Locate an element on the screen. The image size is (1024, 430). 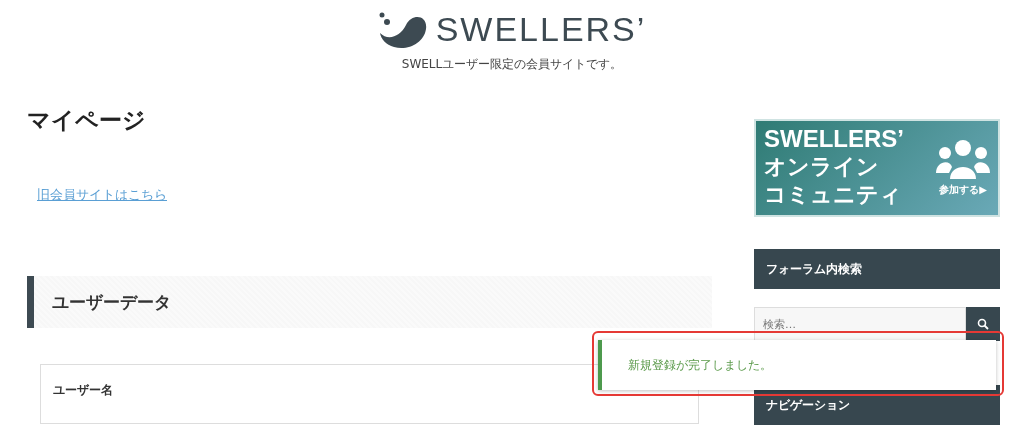
section-heading: ユーザーデータ is located at coordinates (369, 302).